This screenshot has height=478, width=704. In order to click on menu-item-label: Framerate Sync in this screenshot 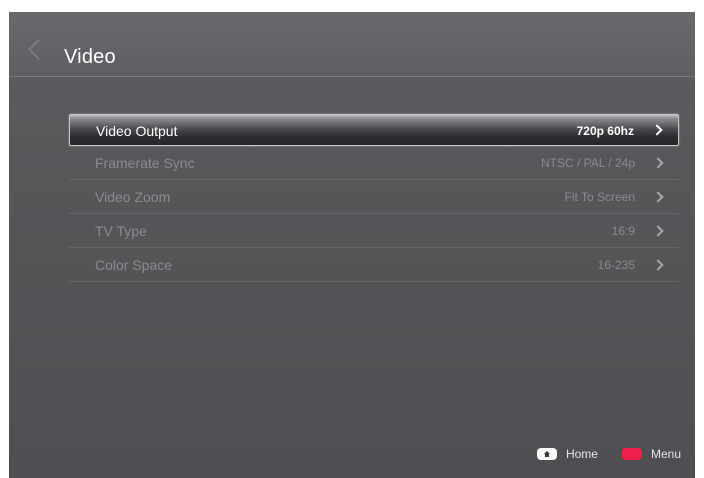, I will do `click(145, 163)`.